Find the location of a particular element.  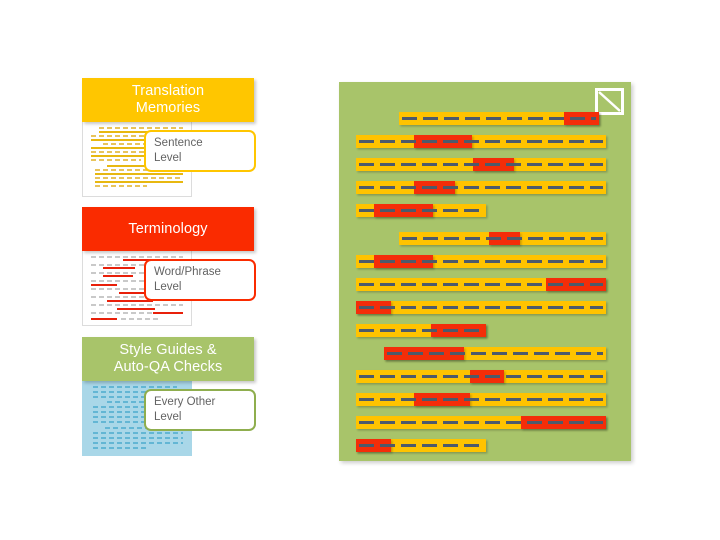

callout-word-phrase-level: Word/Phrase Level is located at coordinates (200, 280).